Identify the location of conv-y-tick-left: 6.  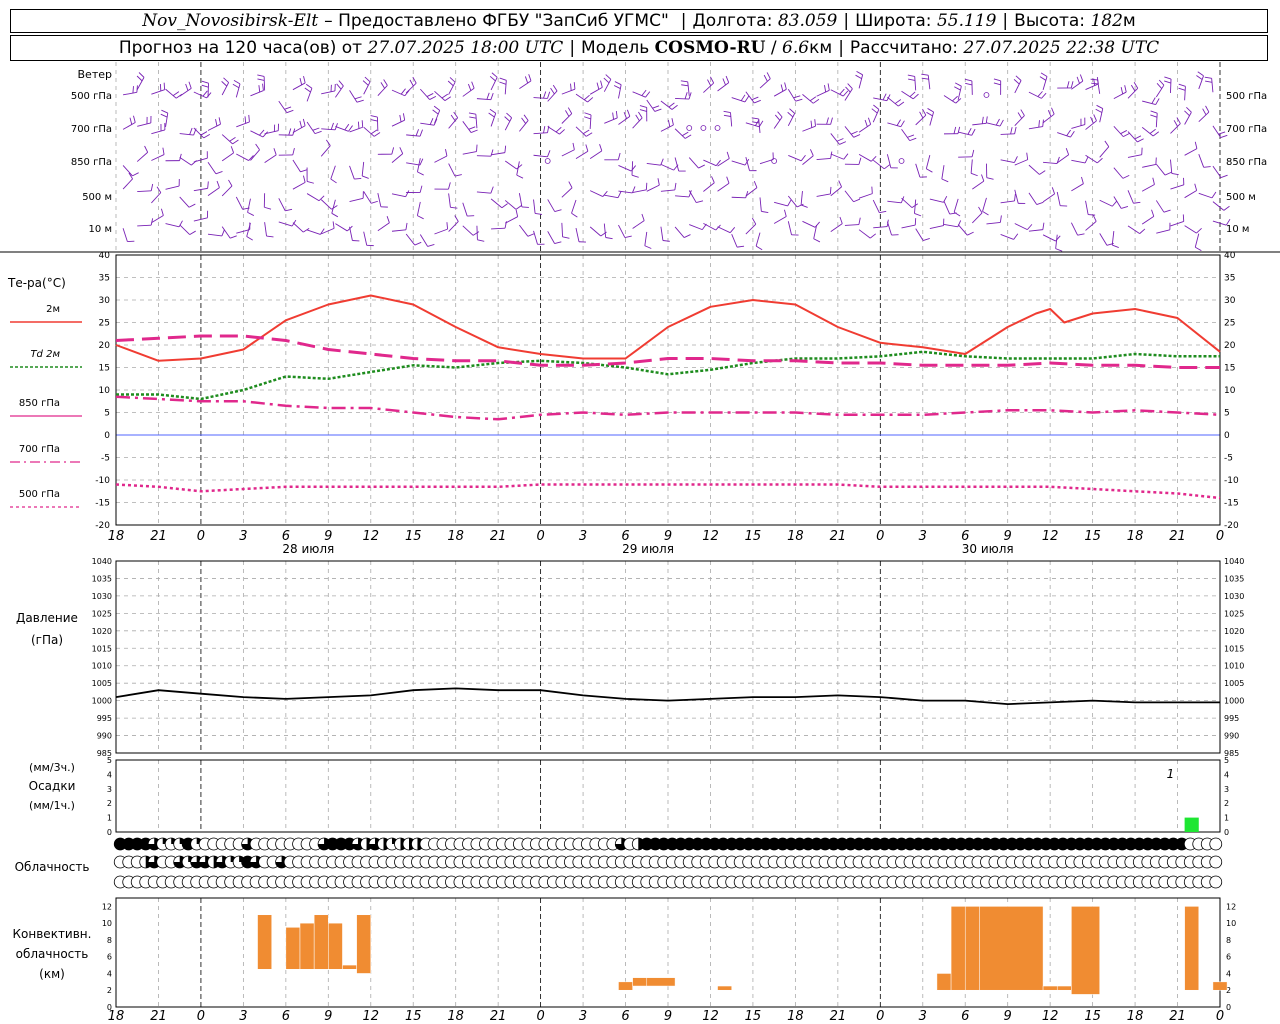
(109, 957).